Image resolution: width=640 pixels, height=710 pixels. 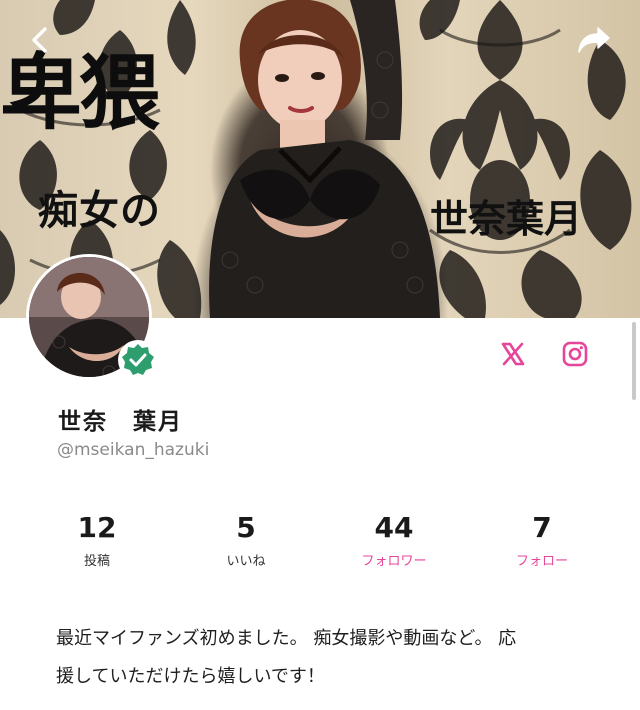 I want to click on x-link-button, so click(x=513, y=354).